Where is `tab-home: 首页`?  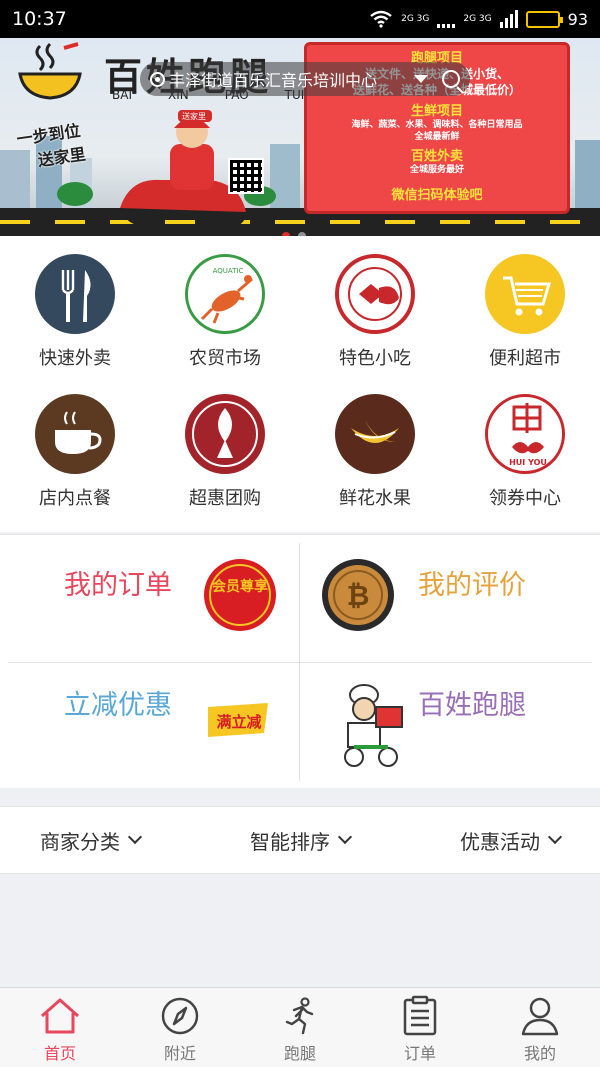
tab-home: 首页 is located at coordinates (60, 1027).